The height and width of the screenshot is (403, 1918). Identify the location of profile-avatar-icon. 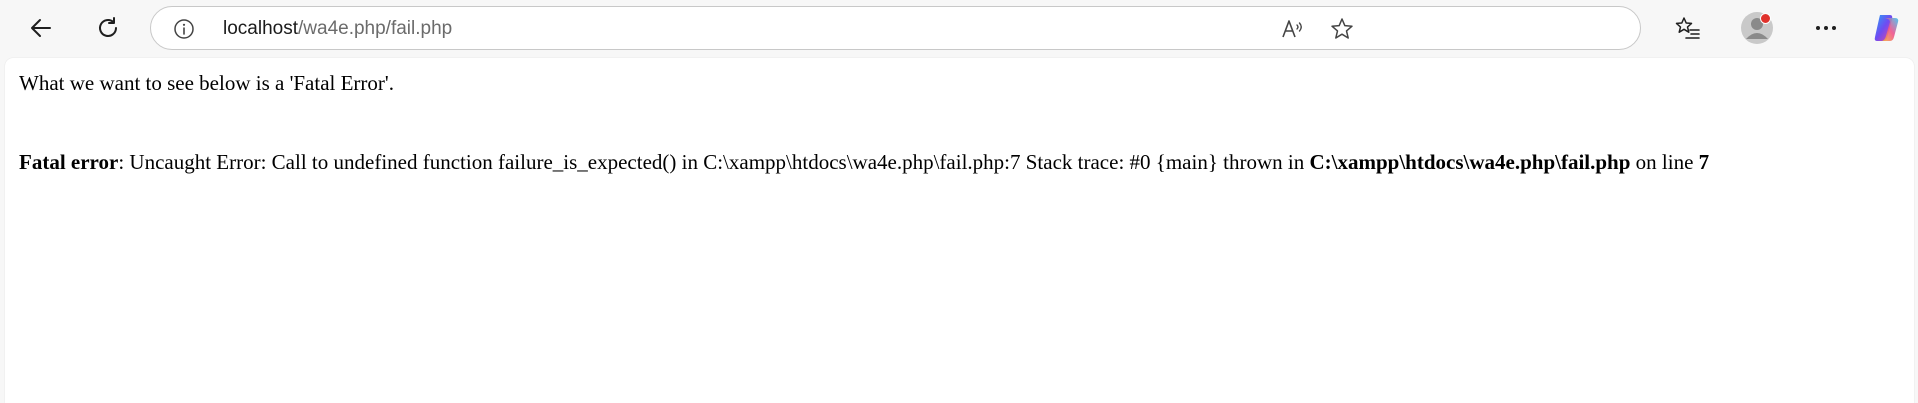
(1757, 28).